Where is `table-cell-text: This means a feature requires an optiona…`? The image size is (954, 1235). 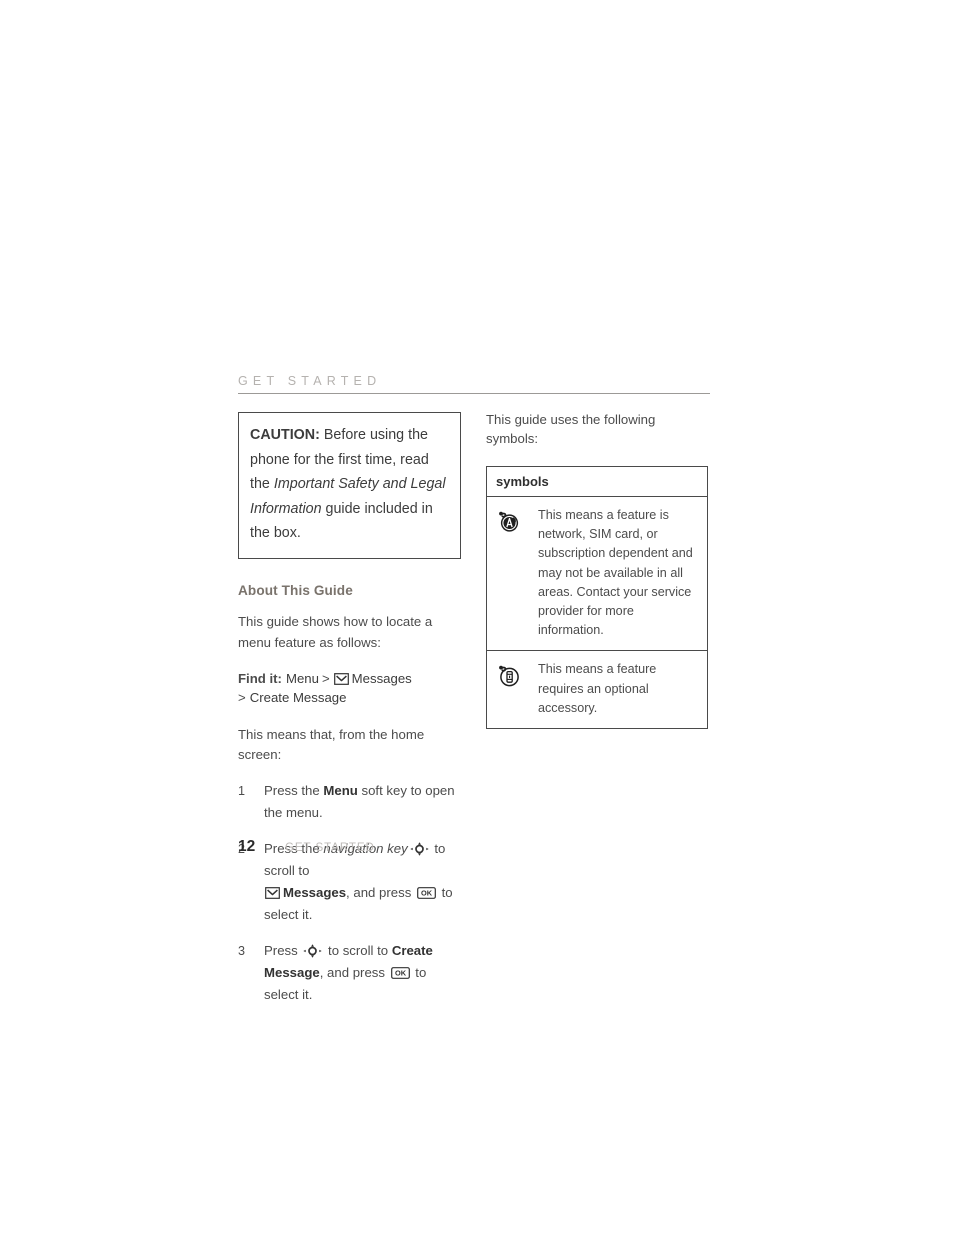
table-cell-text: This means a feature requires an optiona… is located at coordinates (597, 688).